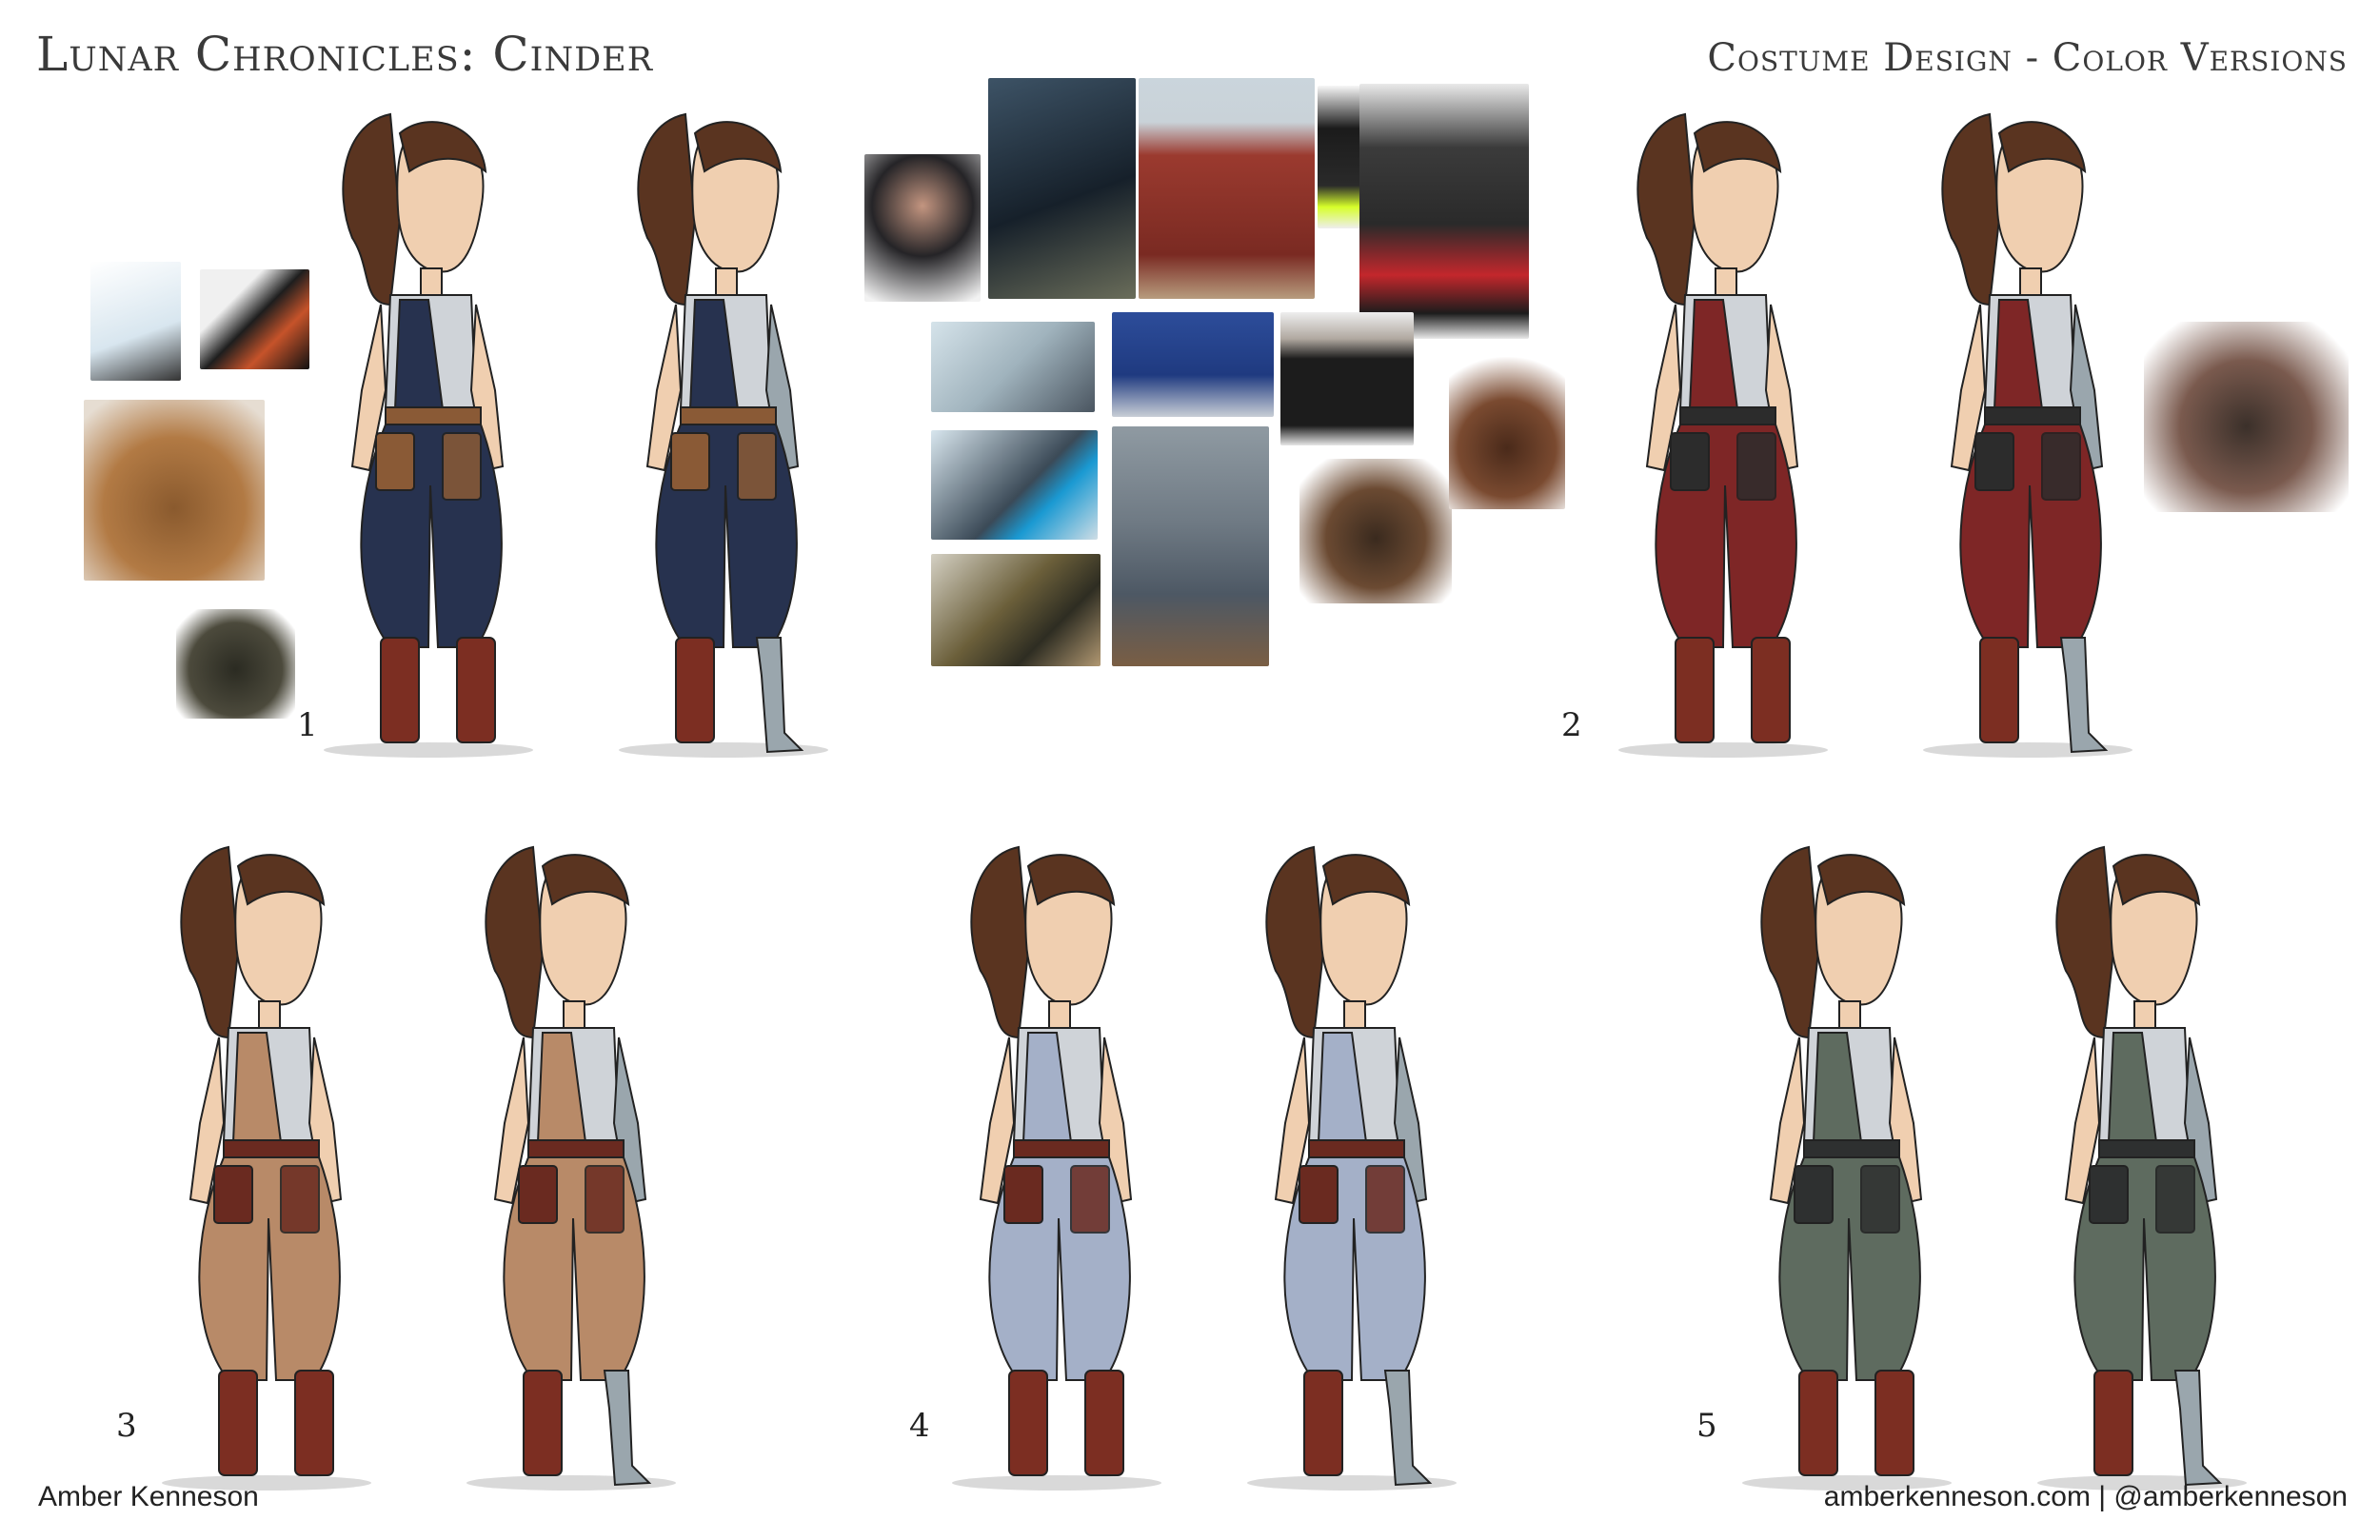  I want to click on artist-website: amberkenneson.com | @amberkenneson, so click(2085, 1496).